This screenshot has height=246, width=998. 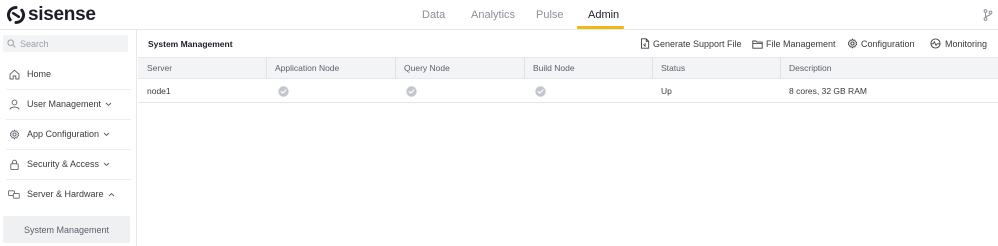 I want to click on cell-build-node, so click(x=536, y=91).